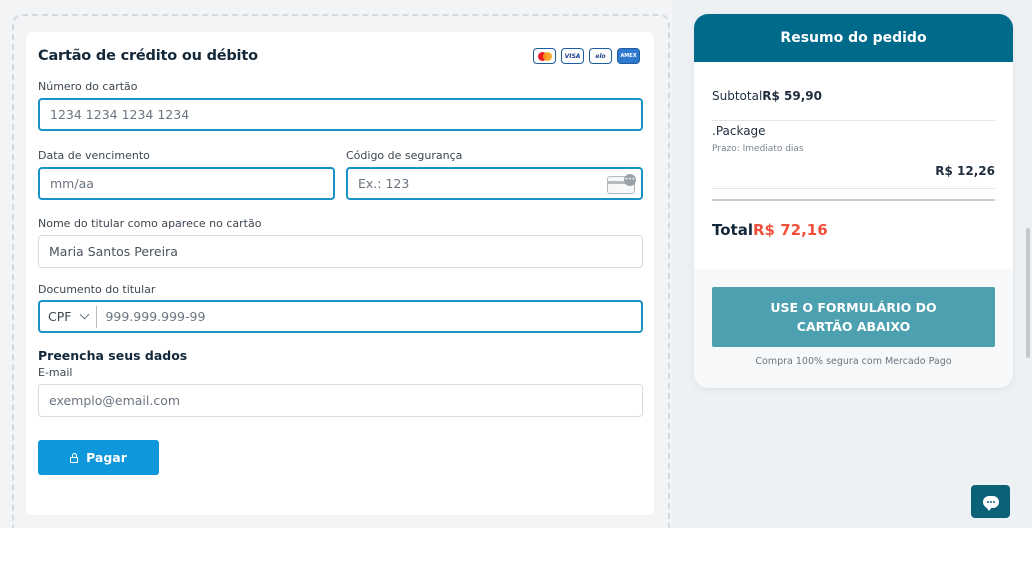 The width and height of the screenshot is (1032, 580). I want to click on mastercard-icon, so click(544, 56).